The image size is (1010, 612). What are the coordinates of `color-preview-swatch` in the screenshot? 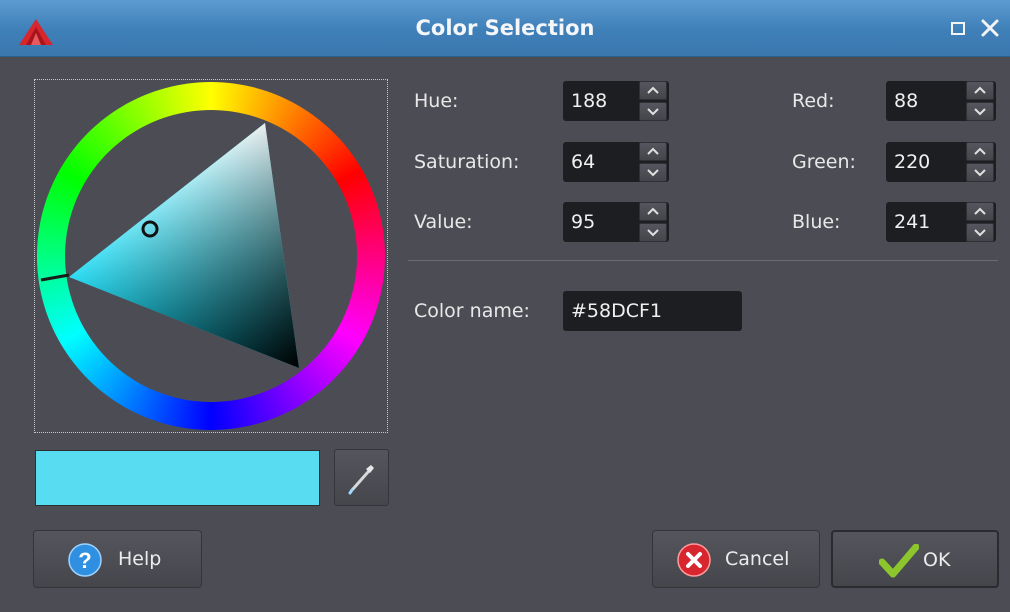 It's located at (177, 478).